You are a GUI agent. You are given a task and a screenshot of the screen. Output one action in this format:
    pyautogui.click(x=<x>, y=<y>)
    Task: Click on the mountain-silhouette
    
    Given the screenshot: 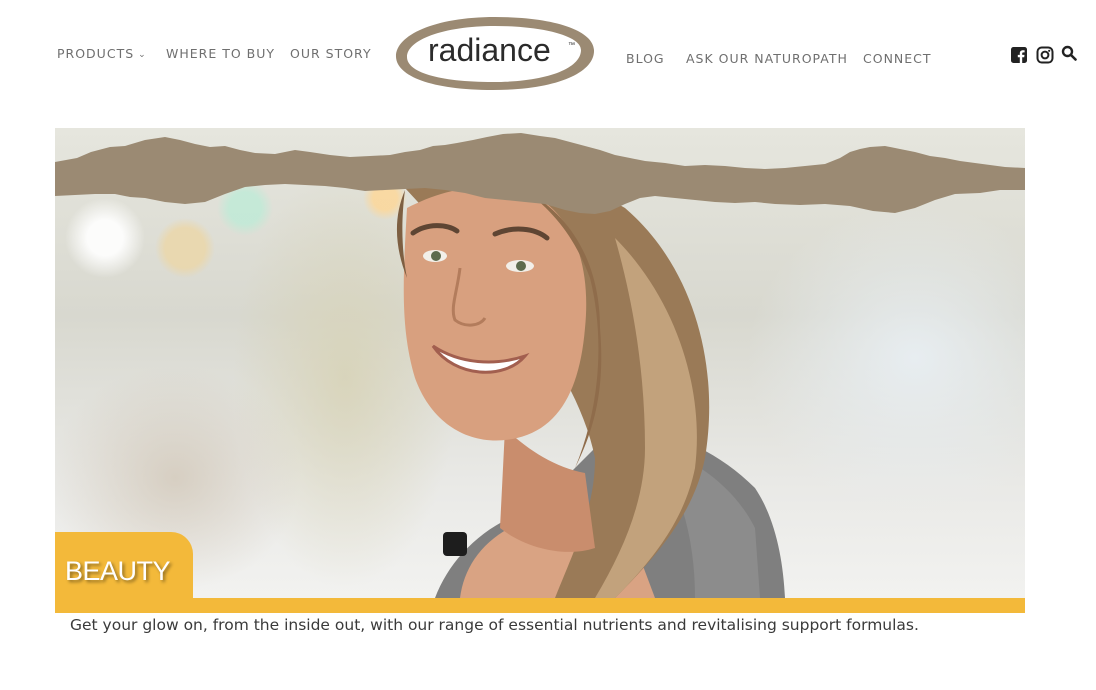 What is the action you would take?
    pyautogui.click(x=540, y=173)
    